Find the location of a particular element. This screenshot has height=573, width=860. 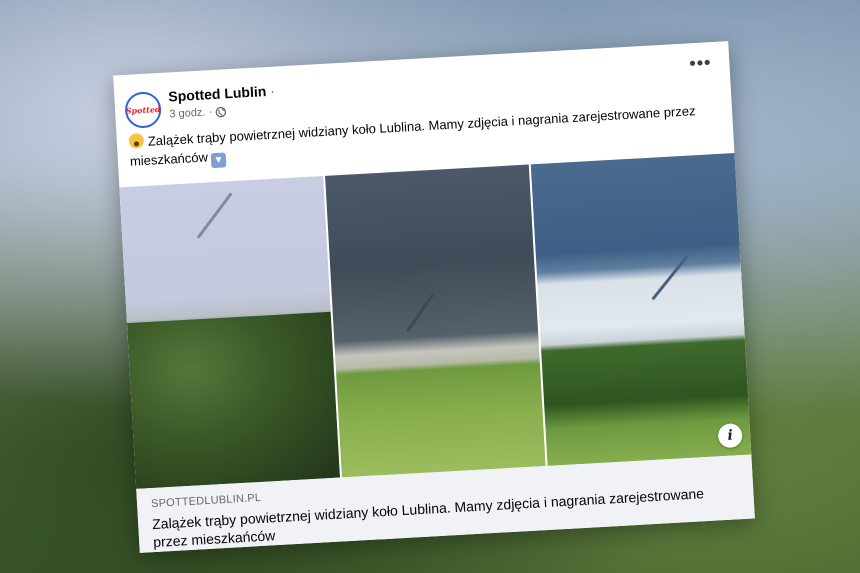

globe-icon is located at coordinates (221, 112).